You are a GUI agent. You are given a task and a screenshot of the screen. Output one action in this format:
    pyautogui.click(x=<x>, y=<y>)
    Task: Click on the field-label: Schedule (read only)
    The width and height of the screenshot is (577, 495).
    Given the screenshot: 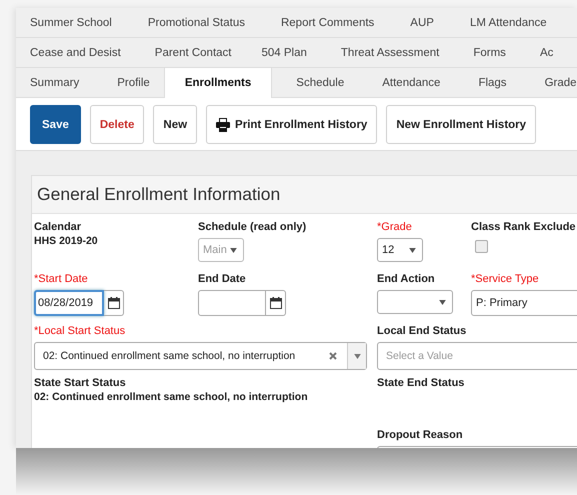 What is the action you would take?
    pyautogui.click(x=253, y=227)
    